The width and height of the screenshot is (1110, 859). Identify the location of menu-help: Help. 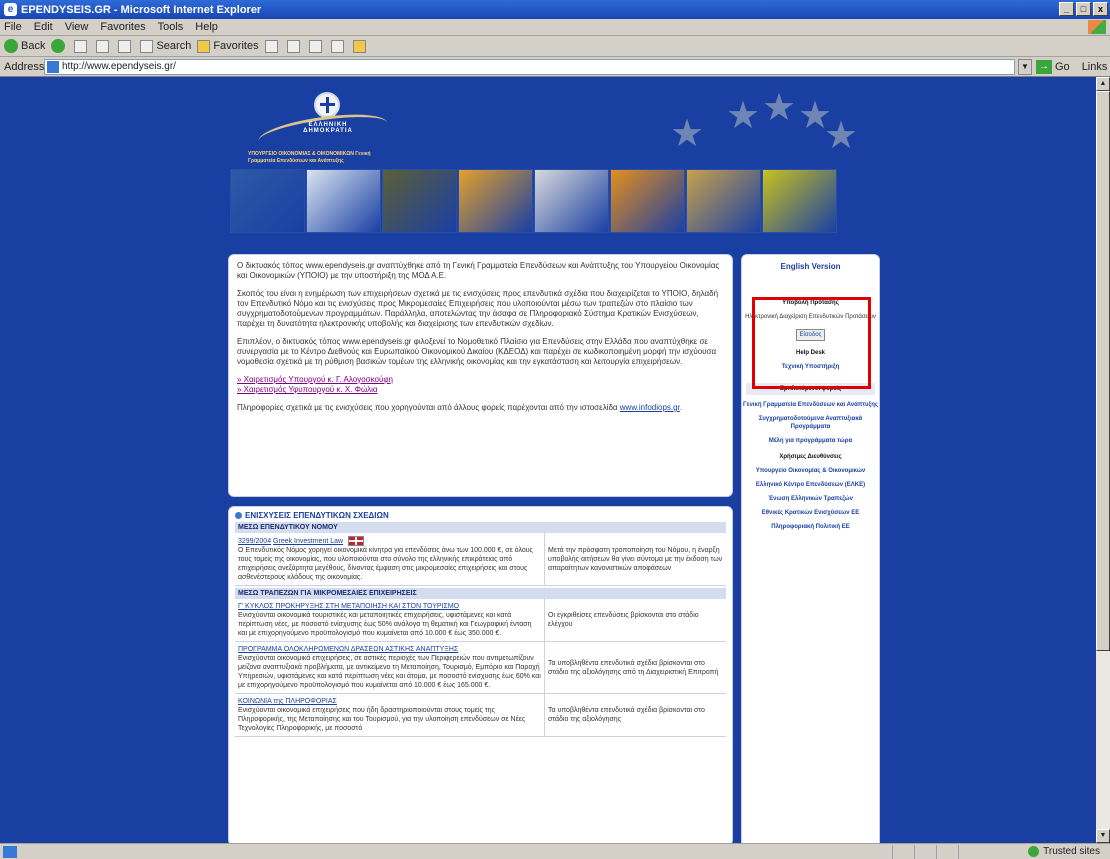
(206, 27).